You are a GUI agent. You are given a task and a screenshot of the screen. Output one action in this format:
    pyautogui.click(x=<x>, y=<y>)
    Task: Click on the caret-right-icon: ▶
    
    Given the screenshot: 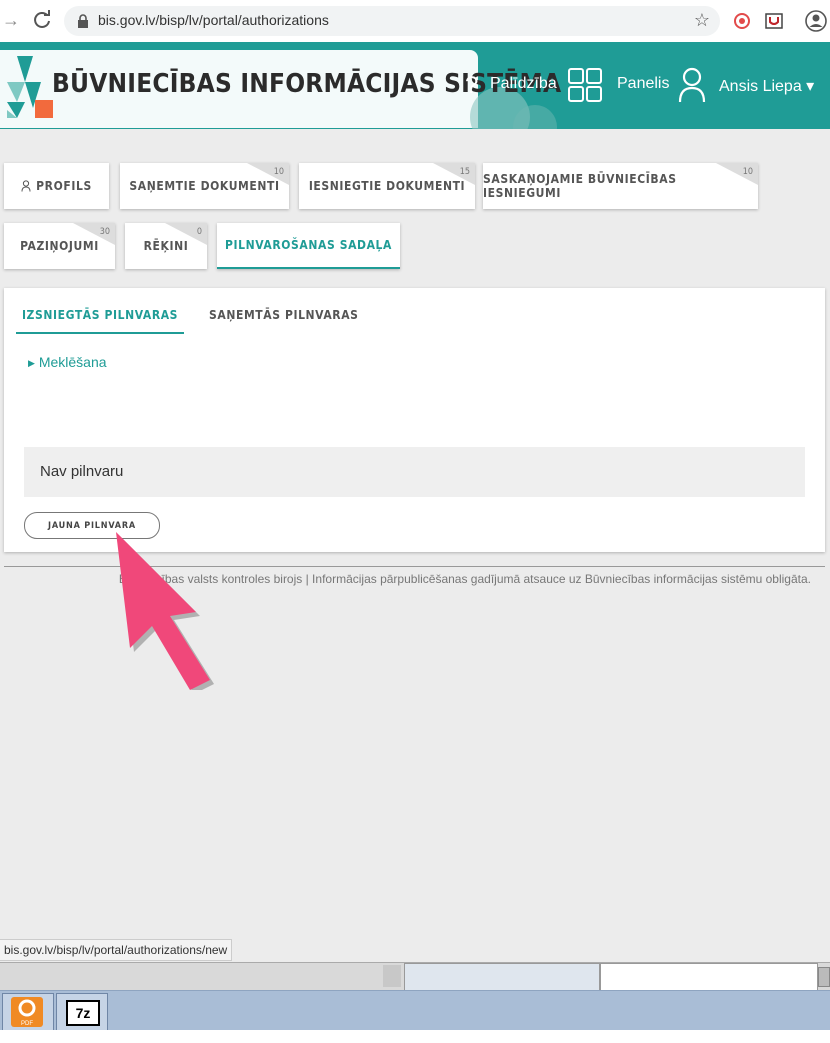 What is the action you would take?
    pyautogui.click(x=31, y=363)
    